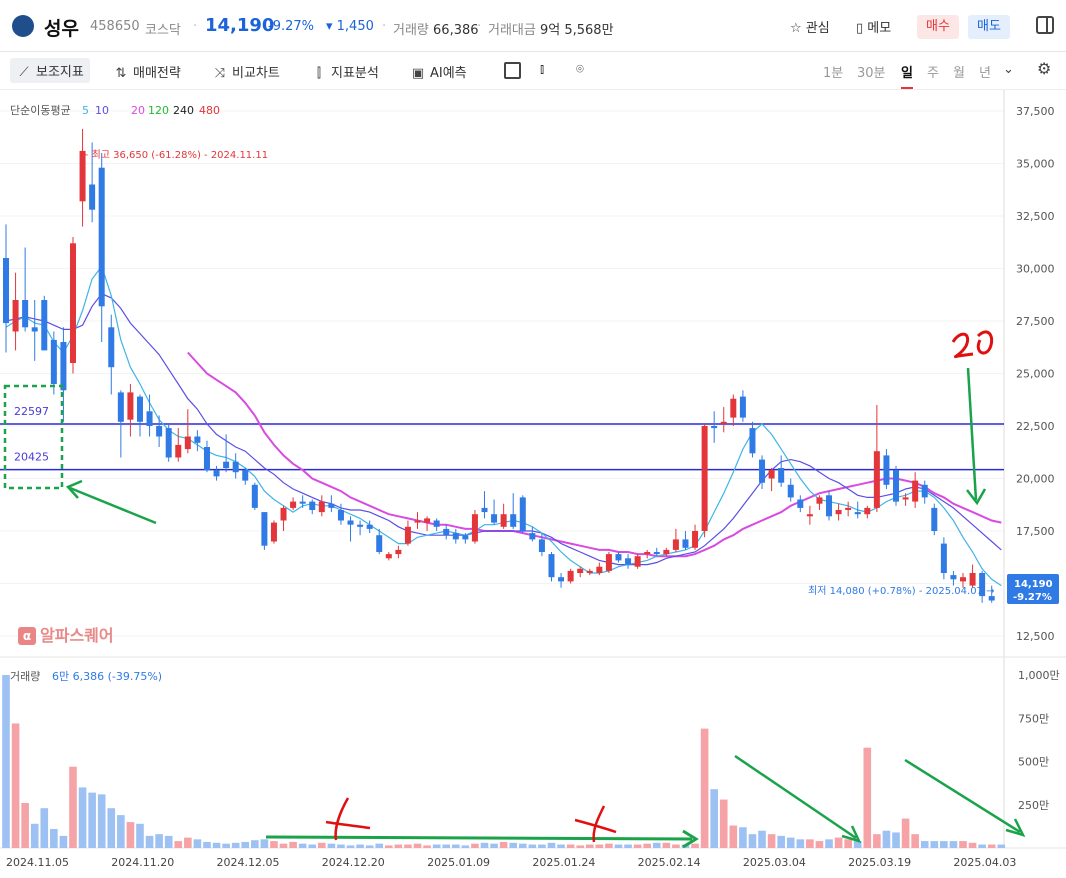 The width and height of the screenshot is (1066, 878). I want to click on volume-tick-label: 750만, so click(1033, 718).